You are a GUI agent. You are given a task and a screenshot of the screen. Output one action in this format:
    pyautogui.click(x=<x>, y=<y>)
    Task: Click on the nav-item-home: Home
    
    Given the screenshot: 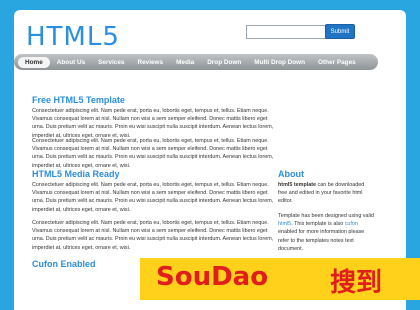 What is the action you would take?
    pyautogui.click(x=34, y=62)
    